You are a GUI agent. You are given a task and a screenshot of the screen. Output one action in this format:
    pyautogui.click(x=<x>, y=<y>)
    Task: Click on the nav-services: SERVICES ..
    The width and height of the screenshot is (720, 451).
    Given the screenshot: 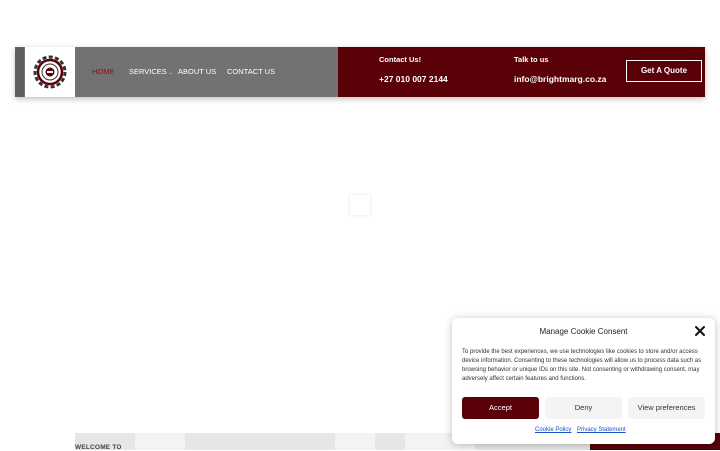 What is the action you would take?
    pyautogui.click(x=150, y=72)
    